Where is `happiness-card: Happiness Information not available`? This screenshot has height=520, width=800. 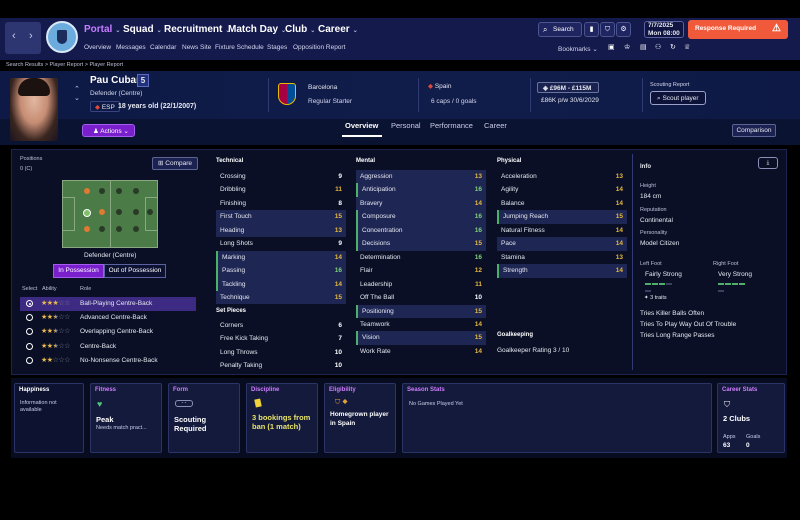 happiness-card: Happiness Information not available is located at coordinates (49, 418).